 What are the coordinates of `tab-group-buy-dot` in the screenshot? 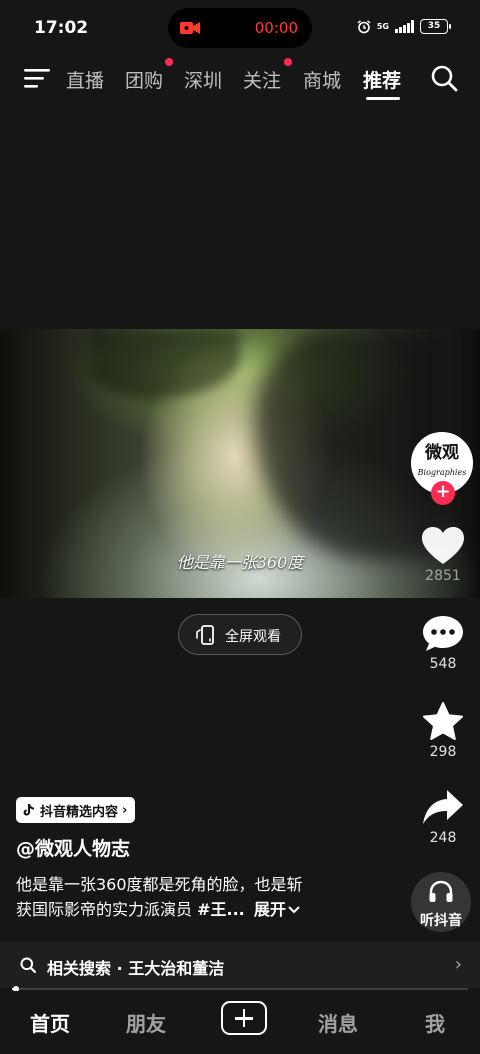 It's located at (169, 62).